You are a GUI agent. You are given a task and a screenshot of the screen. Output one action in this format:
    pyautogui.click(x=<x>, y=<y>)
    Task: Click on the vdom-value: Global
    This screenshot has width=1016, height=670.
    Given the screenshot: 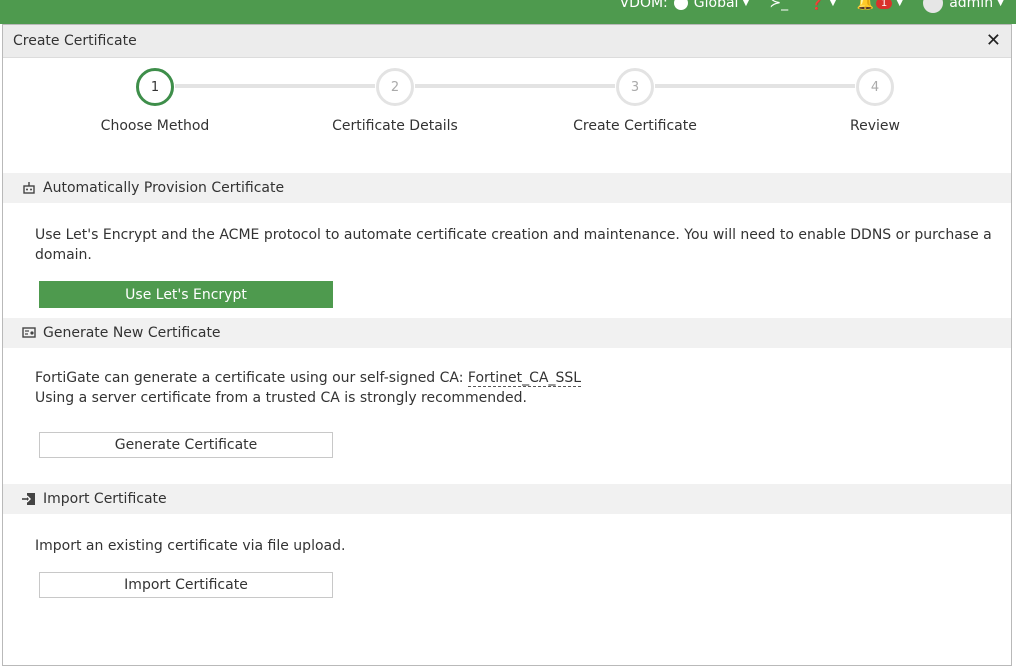 What is the action you would take?
    pyautogui.click(x=716, y=5)
    